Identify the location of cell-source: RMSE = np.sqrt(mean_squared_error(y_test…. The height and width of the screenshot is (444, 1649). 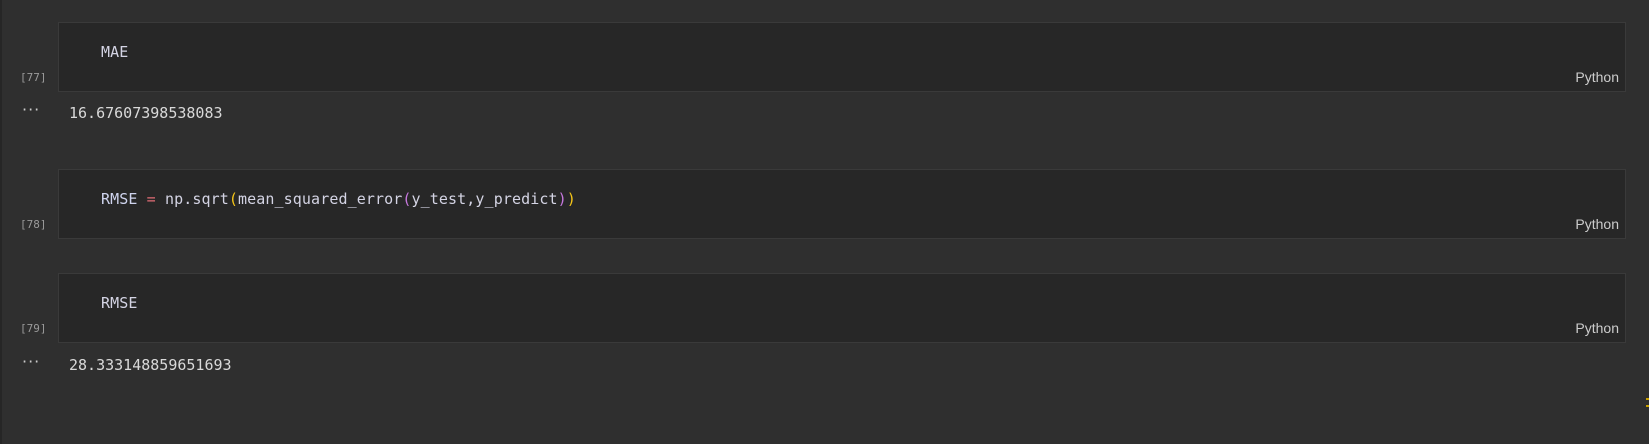
(338, 199).